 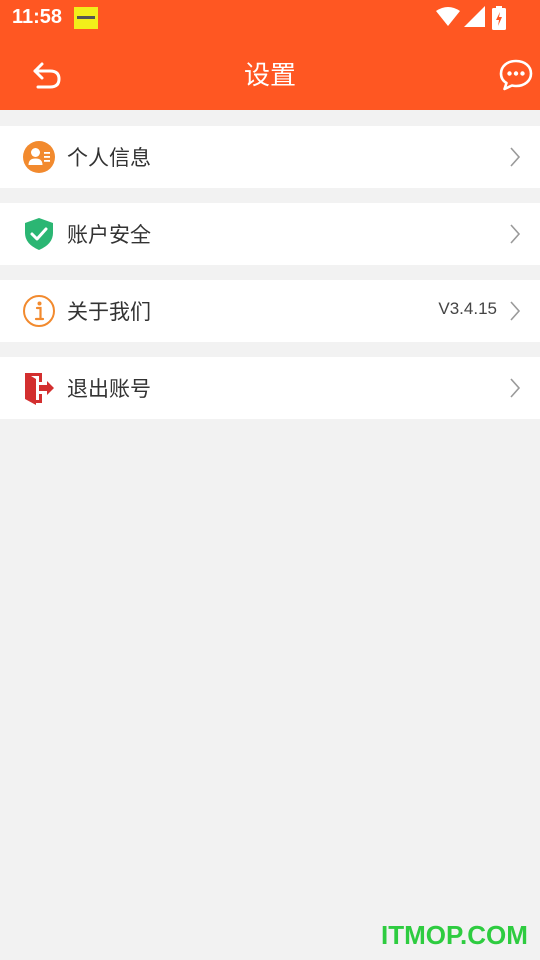 I want to click on personal-info-icon, so click(x=39, y=157).